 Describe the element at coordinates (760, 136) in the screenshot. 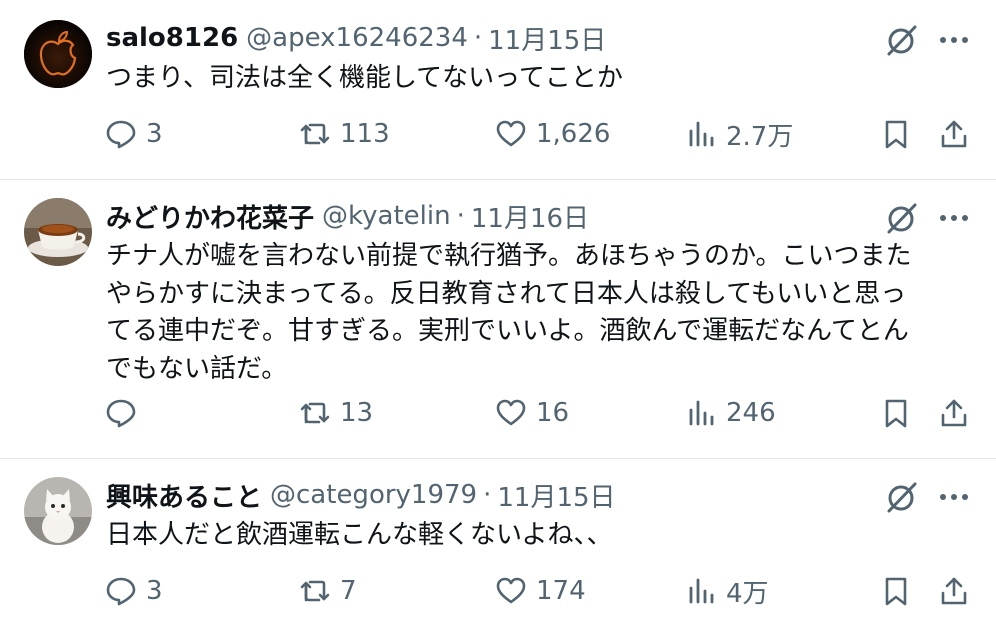

I see `view-count: 2.7万` at that location.